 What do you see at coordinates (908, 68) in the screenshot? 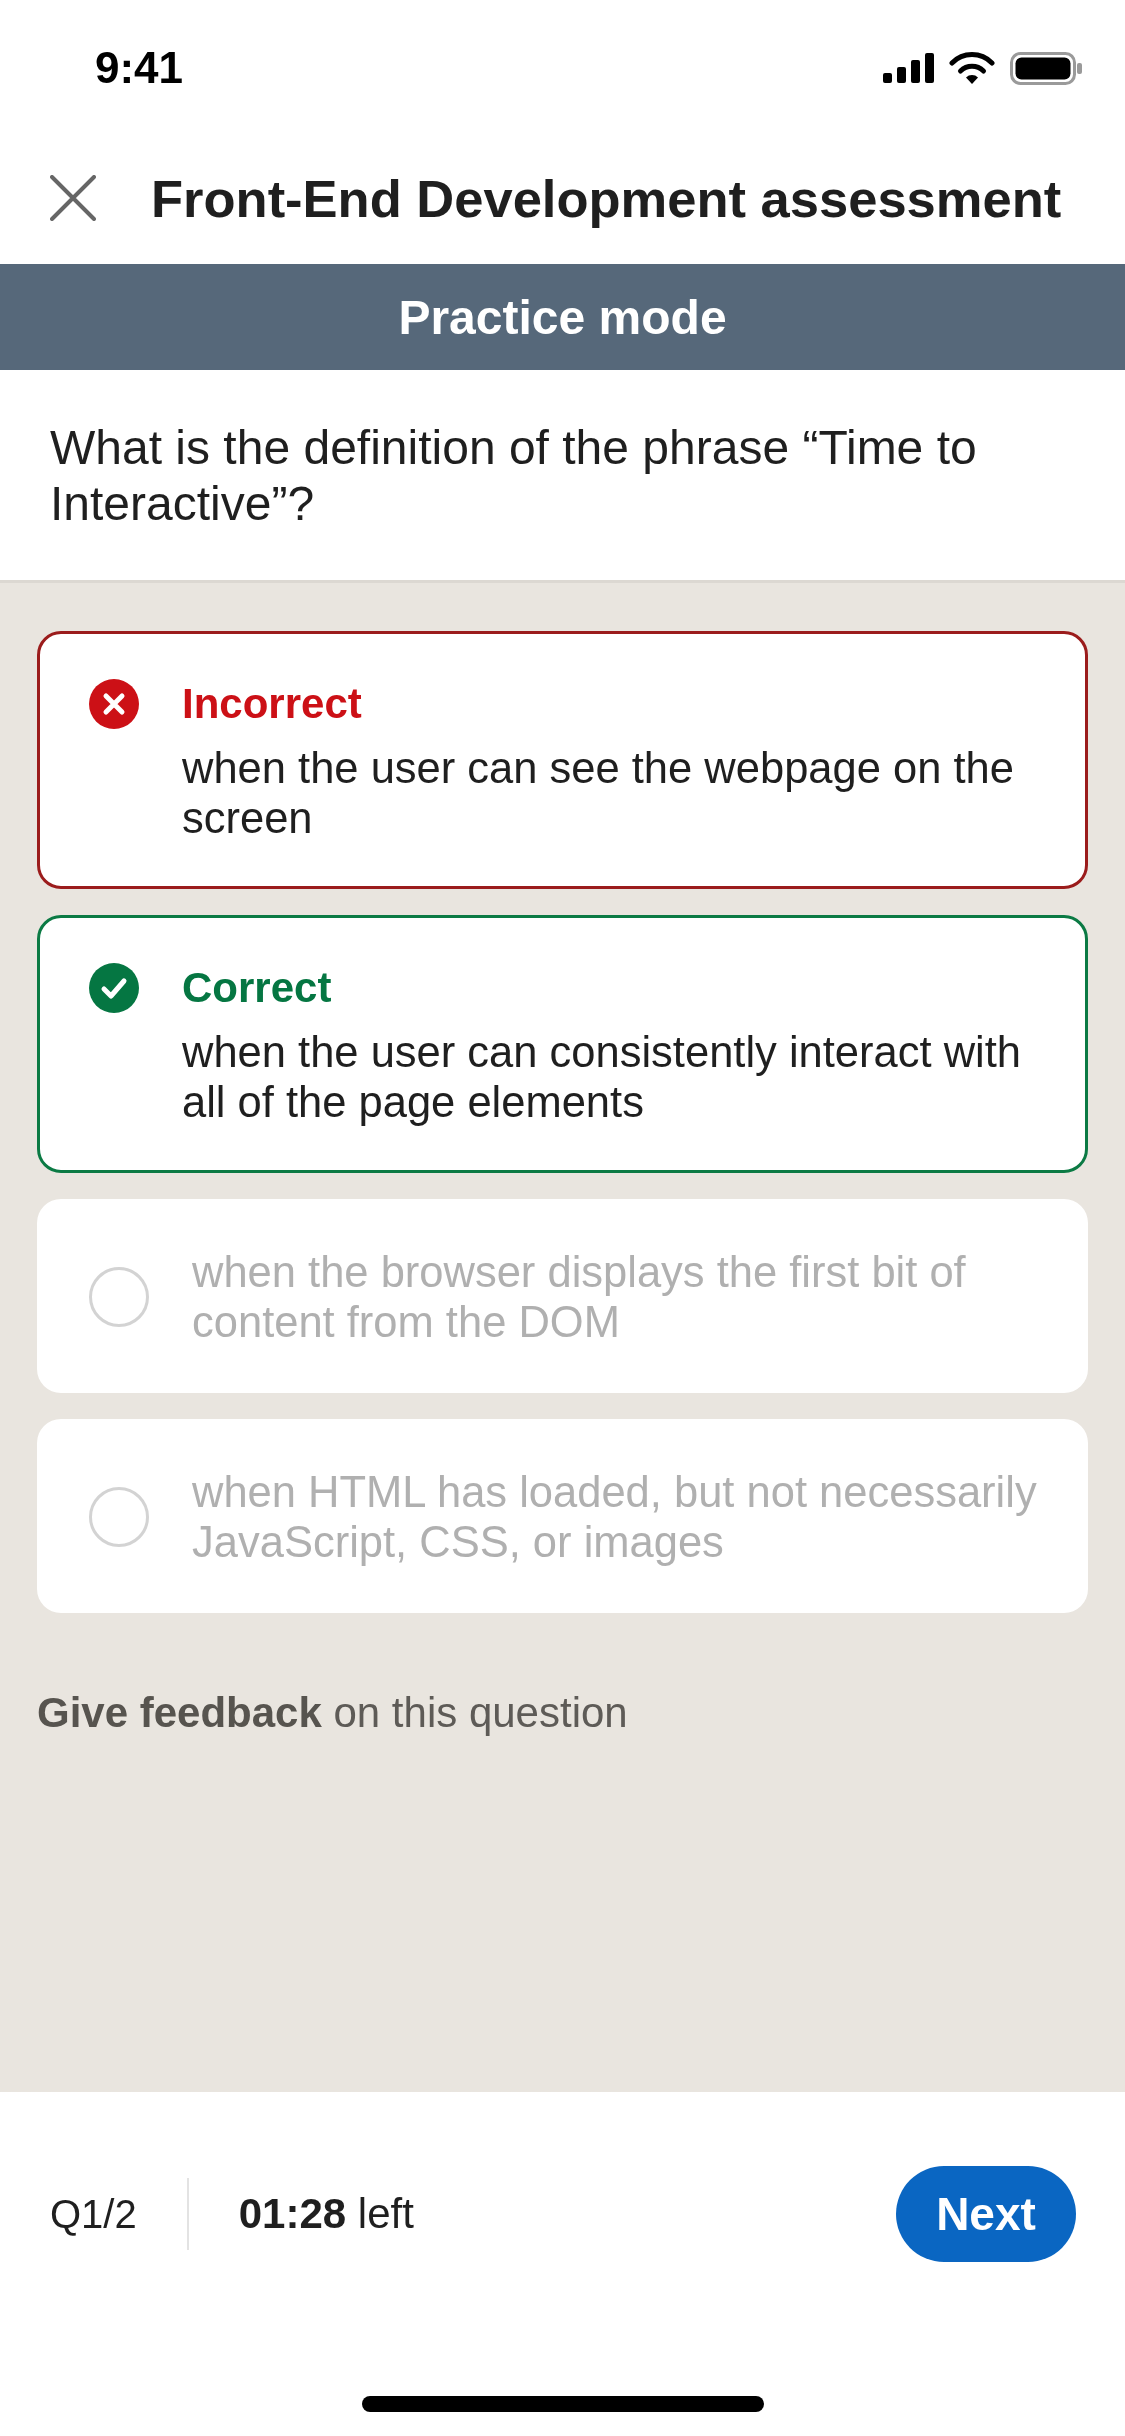
I see `signal-icon` at bounding box center [908, 68].